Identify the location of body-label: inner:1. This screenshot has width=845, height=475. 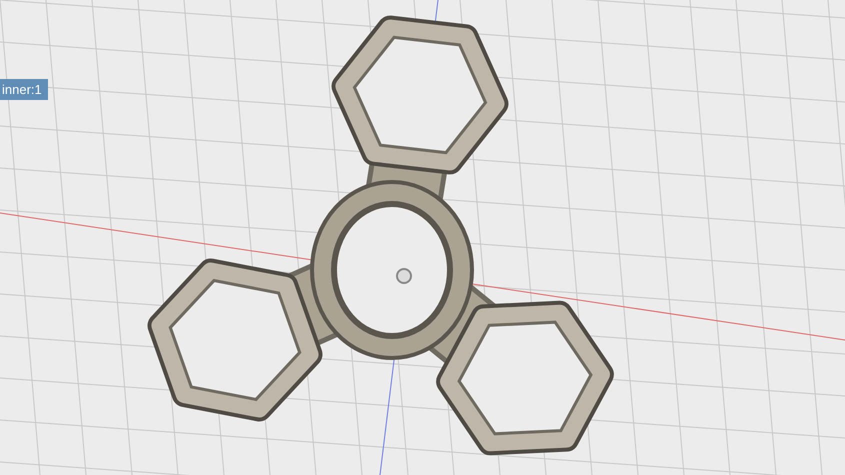
(24, 89).